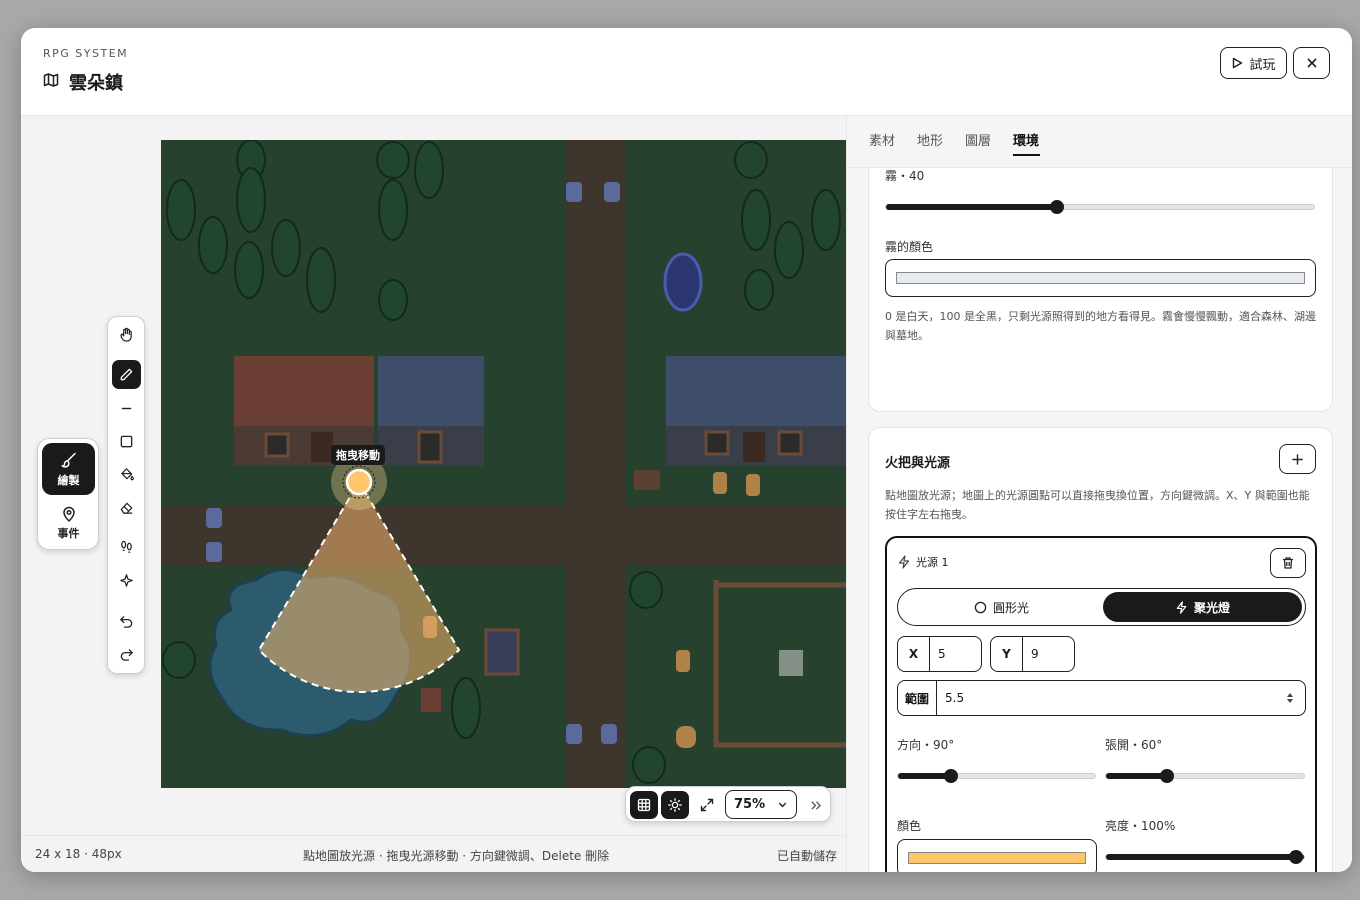 The image size is (1360, 900). I want to click on tool-panel, so click(126, 495).